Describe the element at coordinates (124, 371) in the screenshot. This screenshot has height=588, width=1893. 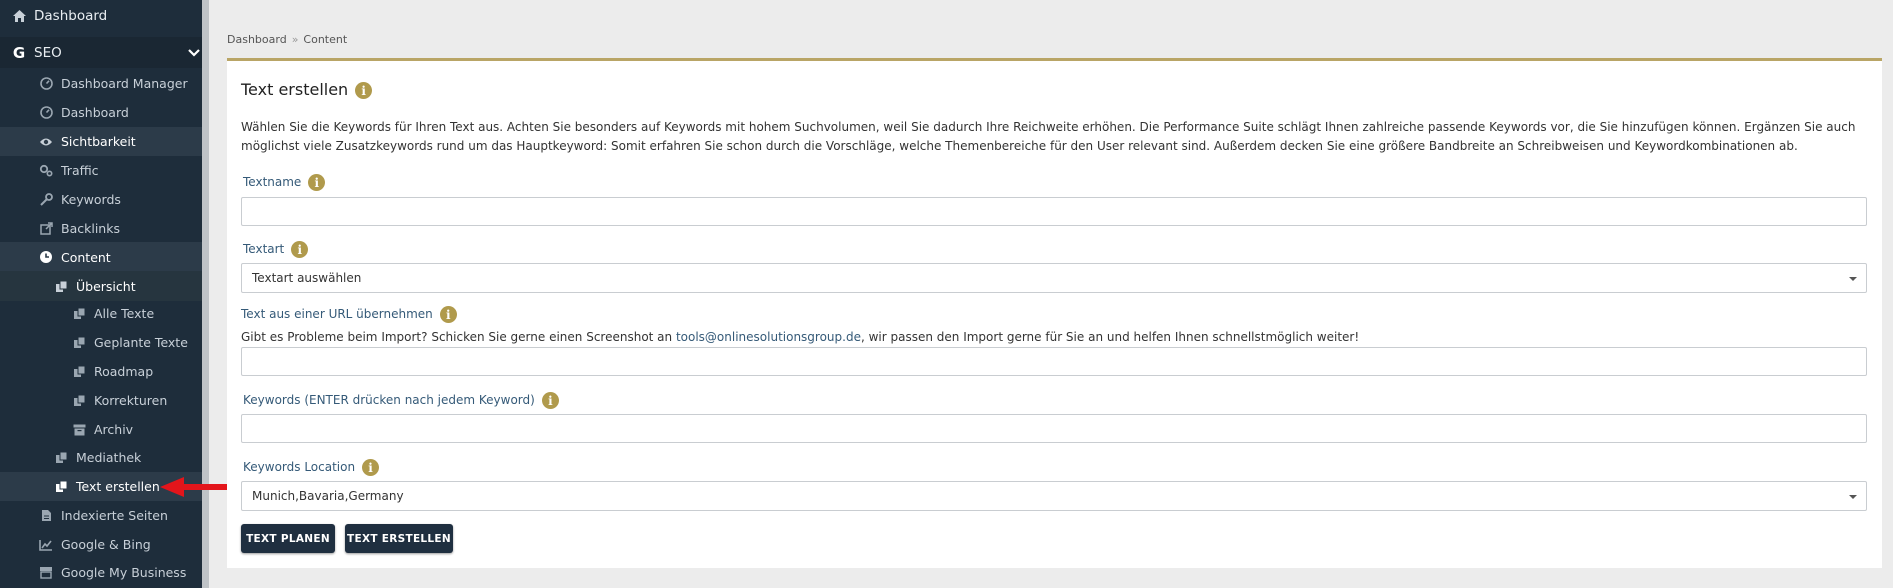
I see `sidebar-item-label: Roadmap` at that location.